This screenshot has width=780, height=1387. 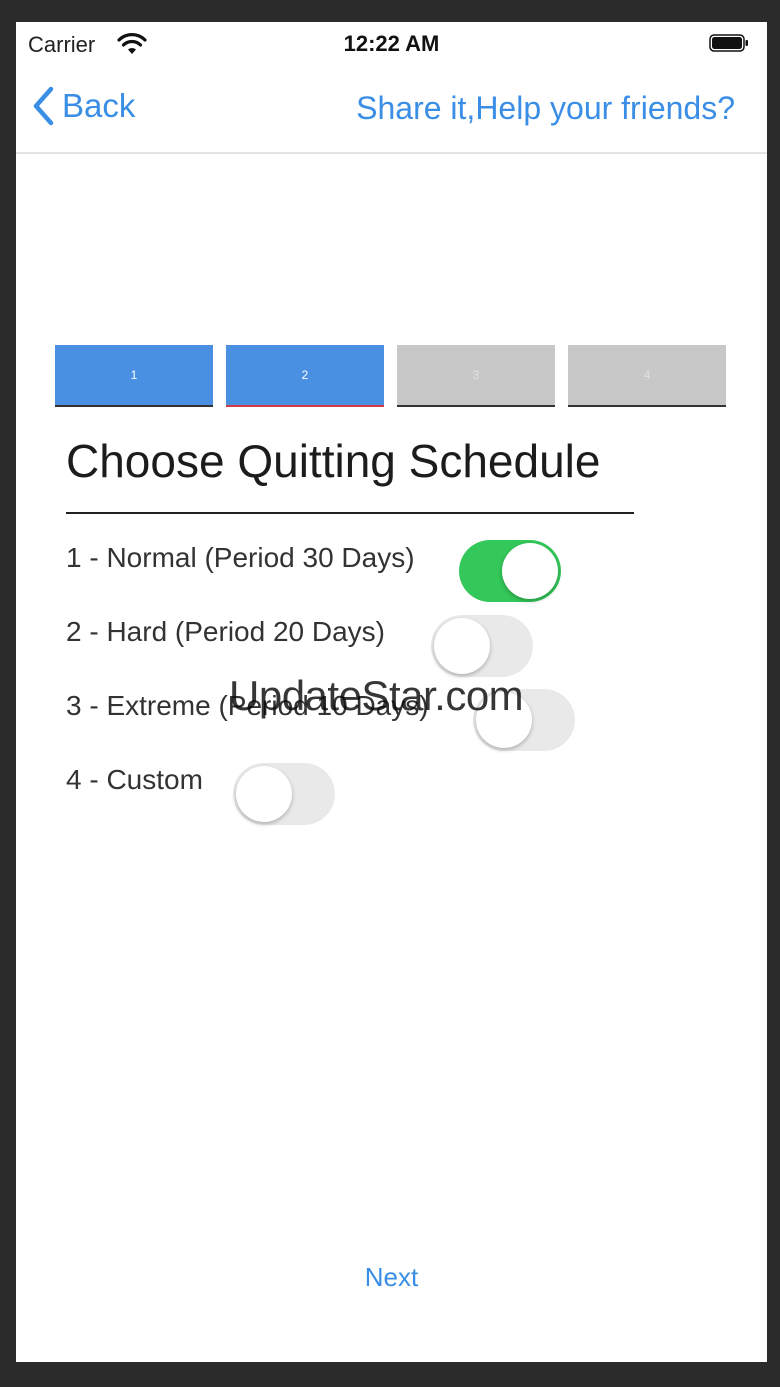 I want to click on next-button: Next, so click(x=391, y=1277).